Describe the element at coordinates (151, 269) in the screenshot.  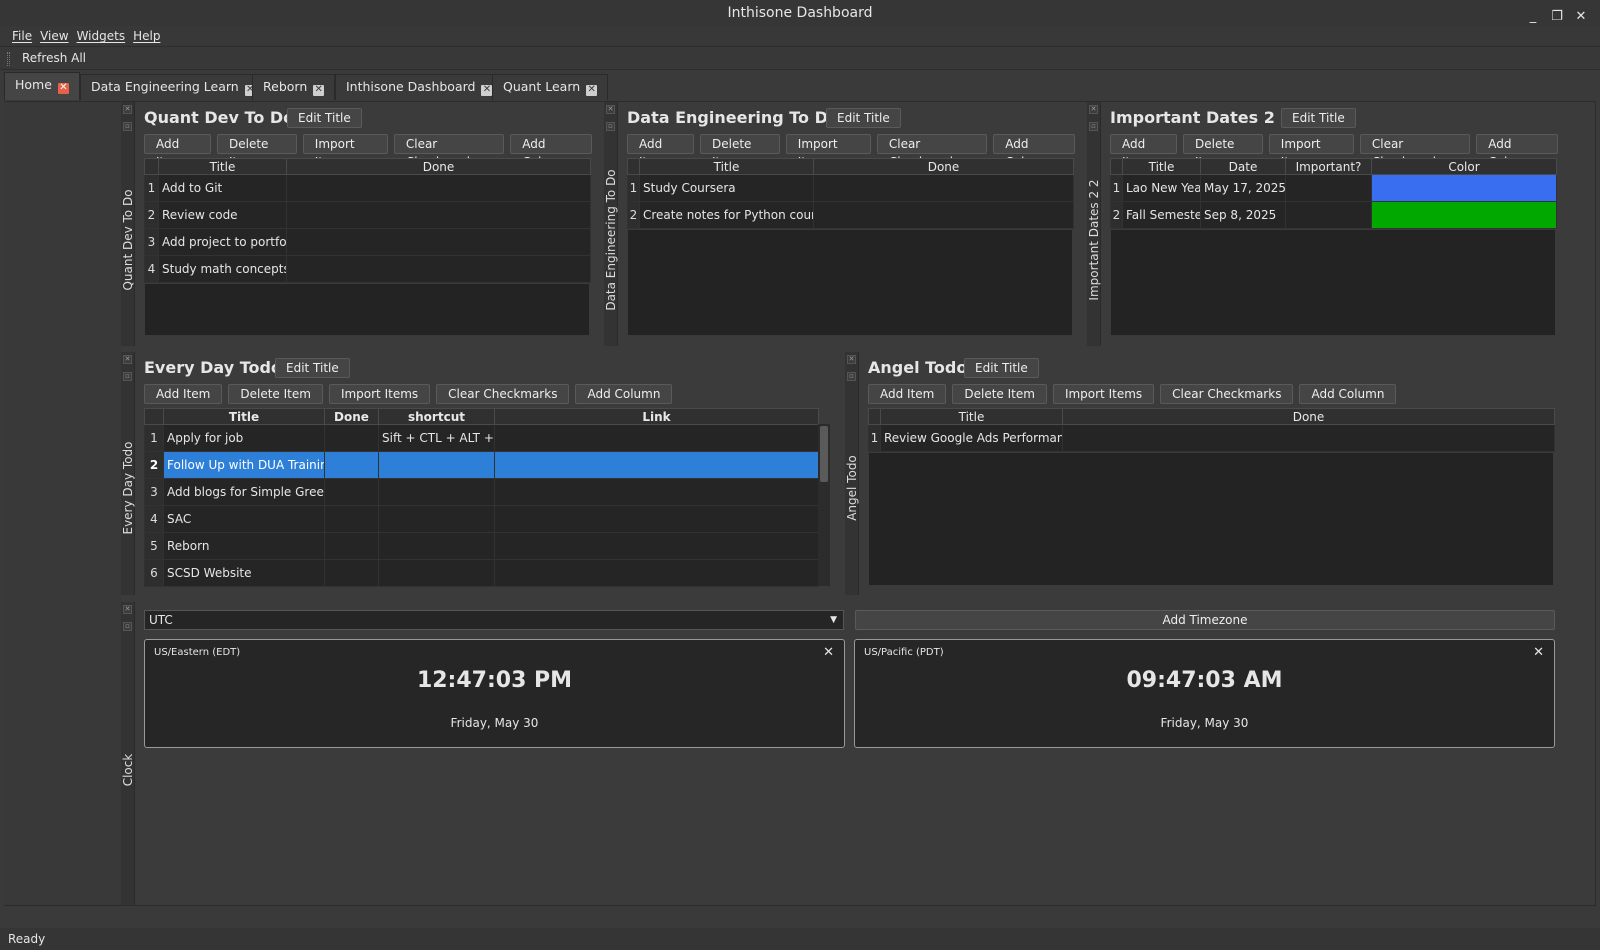
I see `row-number: 4` at that location.